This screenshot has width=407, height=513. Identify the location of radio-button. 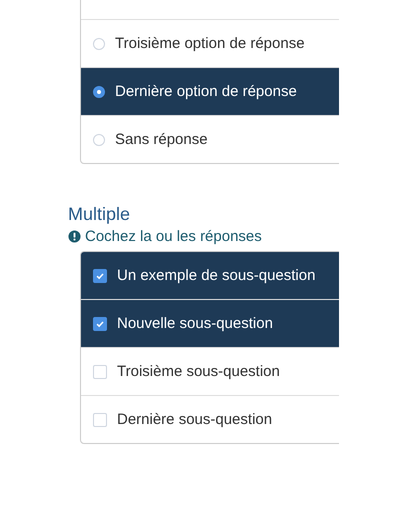
(99, 92).